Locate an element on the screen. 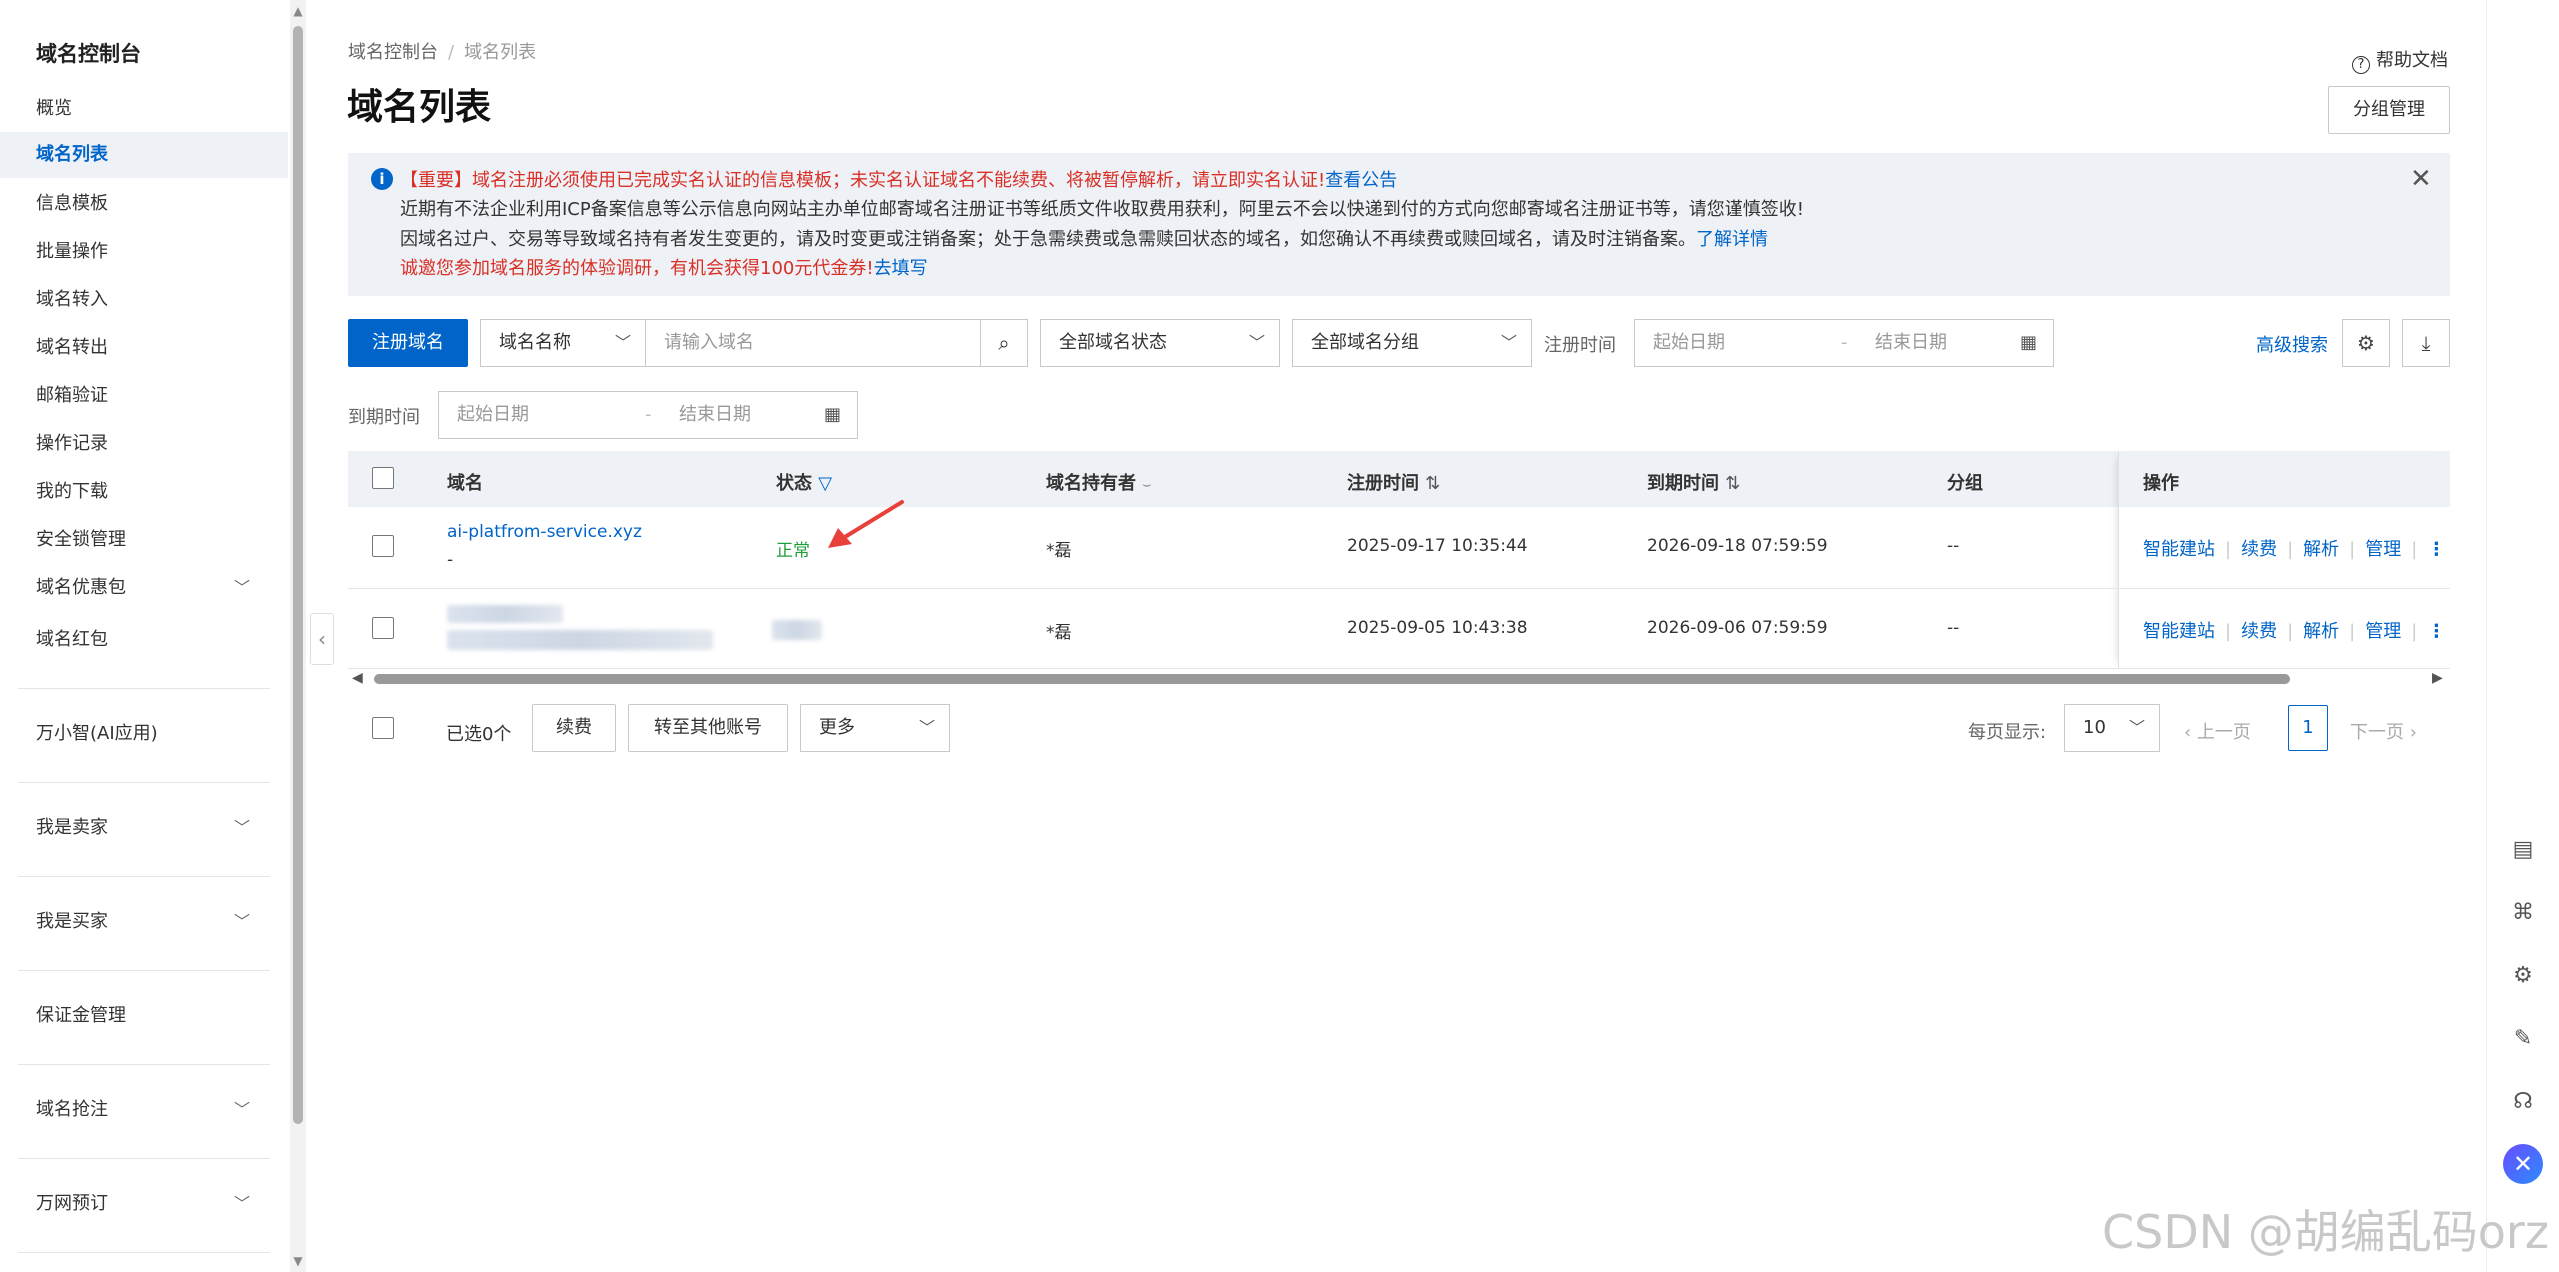  more-actions-select: 更多 ﹀ is located at coordinates (875, 728).